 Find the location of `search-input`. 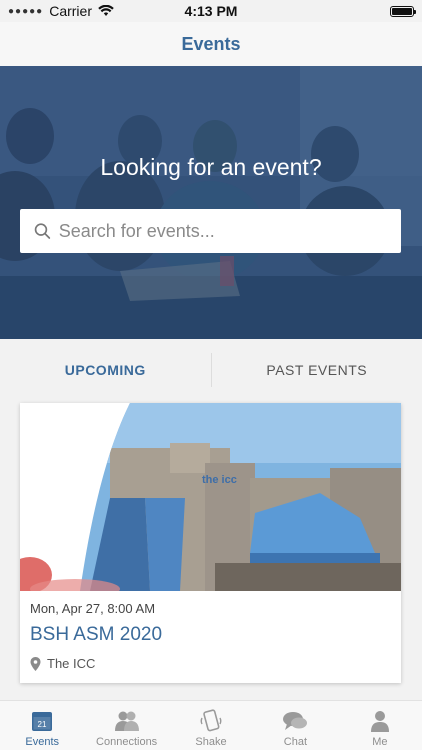

search-input is located at coordinates (222, 231).